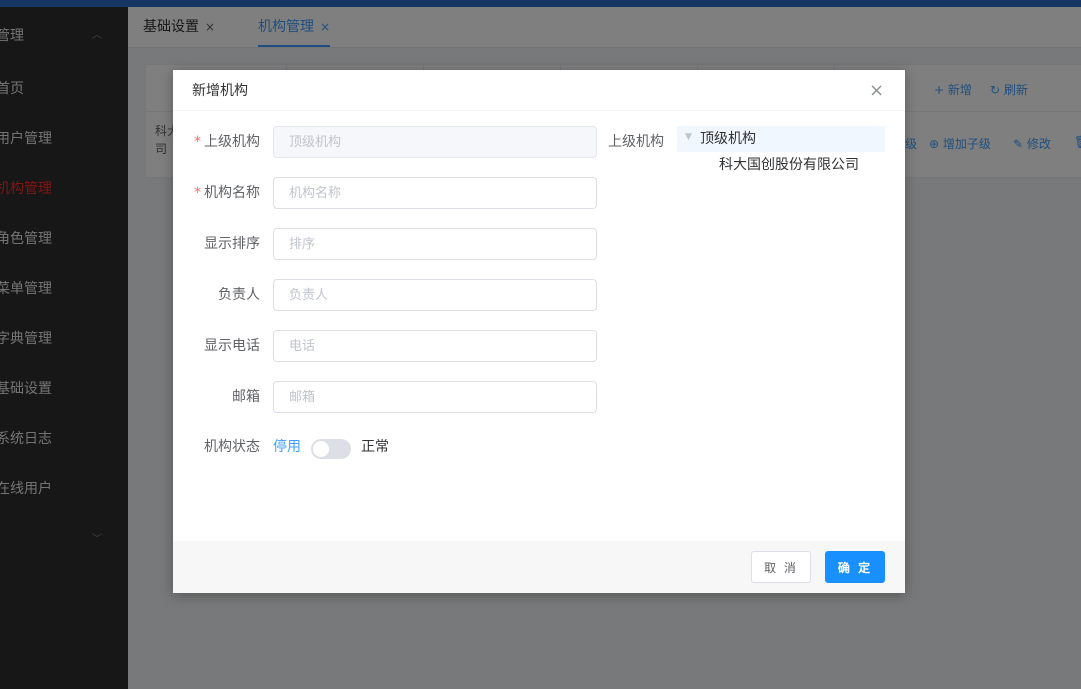 Image resolution: width=1081 pixels, height=689 pixels. What do you see at coordinates (539, 567) in the screenshot?
I see `dialog-footer: 取 消 确 定` at bounding box center [539, 567].